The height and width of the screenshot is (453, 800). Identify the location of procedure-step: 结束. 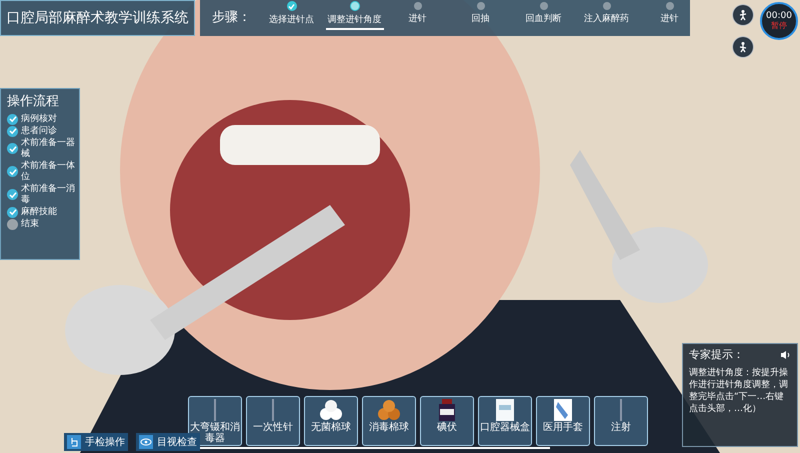
(50, 224).